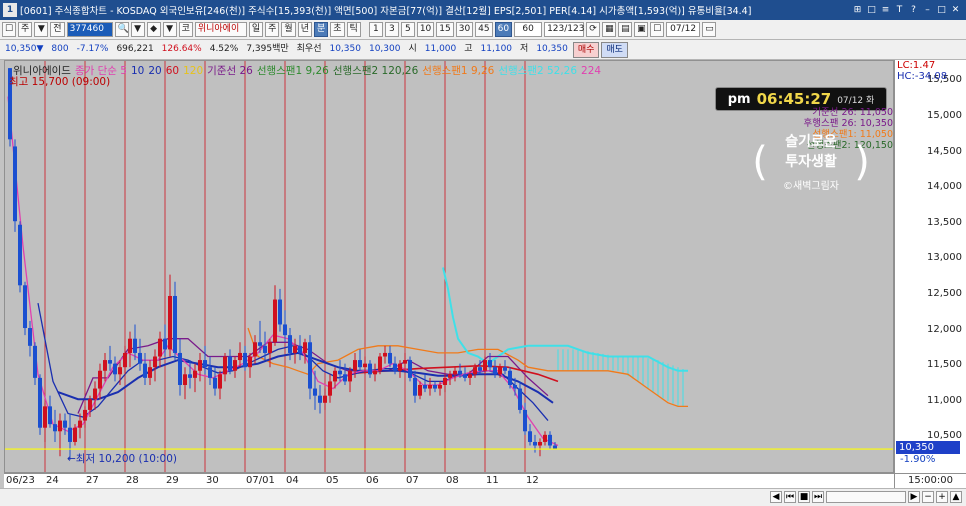 The height and width of the screenshot is (506, 966). I want to click on scroll-bar: ◀ ⏮ ■ ⏭ ▶ − + ▲, so click(483, 497).